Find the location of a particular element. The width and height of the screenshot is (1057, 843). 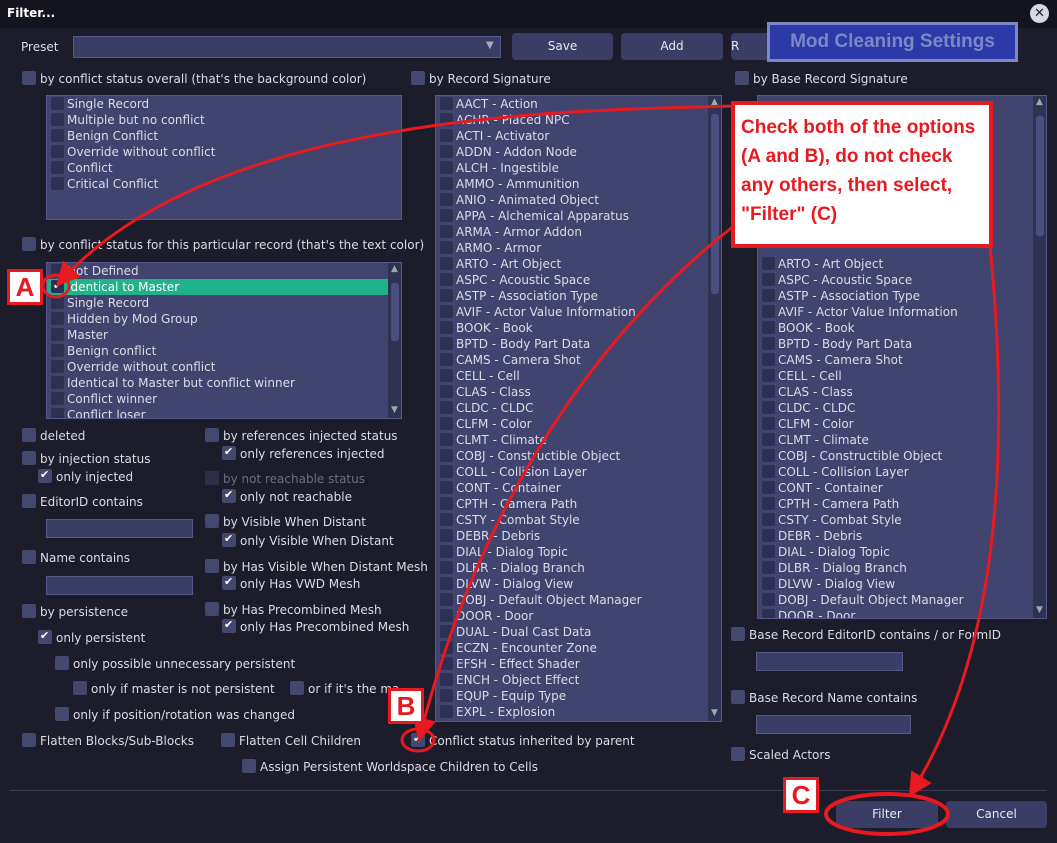

circle-c is located at coordinates (887, 814).